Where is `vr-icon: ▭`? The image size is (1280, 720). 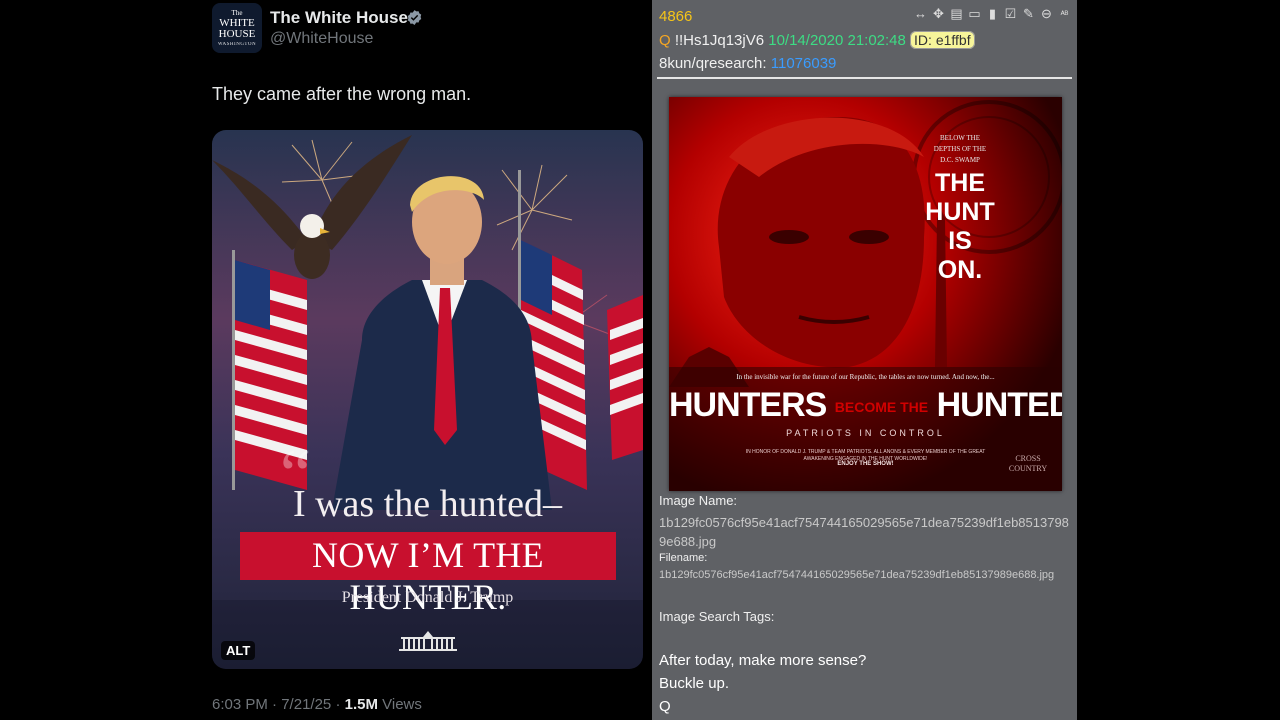 vr-icon: ▭ is located at coordinates (974, 14).